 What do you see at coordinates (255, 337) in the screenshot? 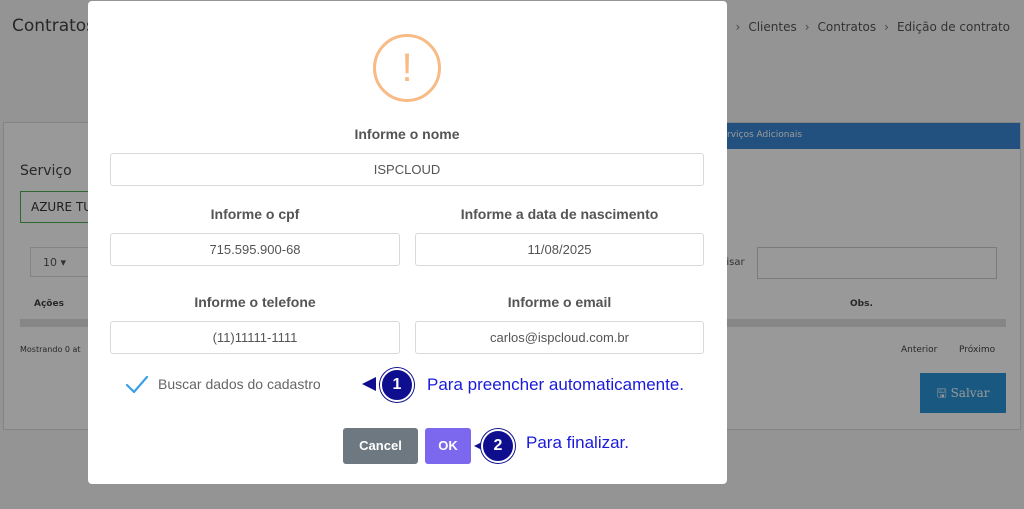
I see `phone-input: (11)11111-1111` at bounding box center [255, 337].